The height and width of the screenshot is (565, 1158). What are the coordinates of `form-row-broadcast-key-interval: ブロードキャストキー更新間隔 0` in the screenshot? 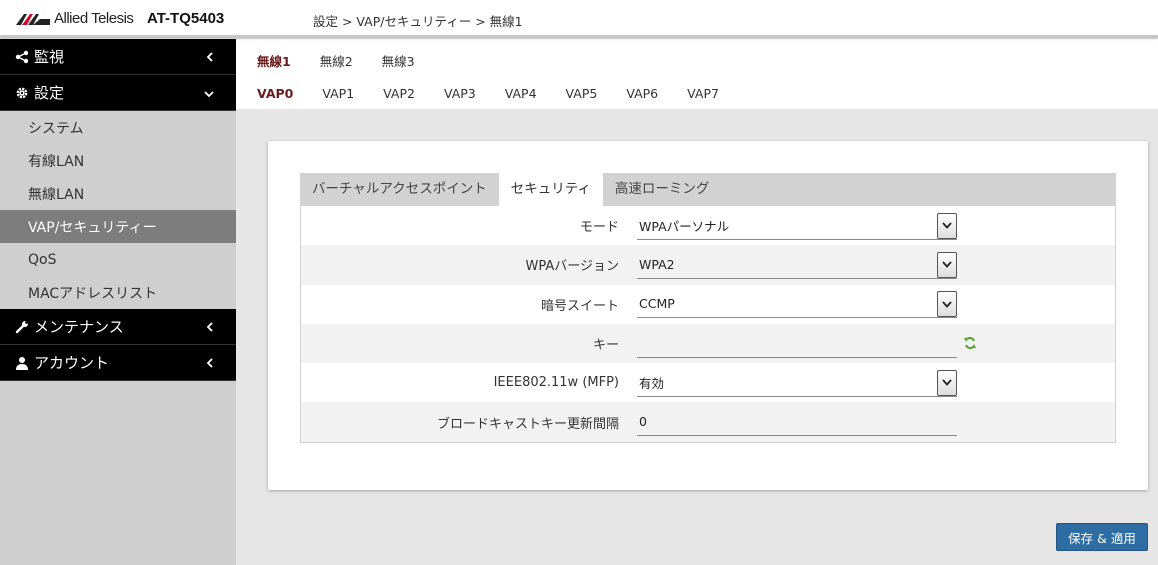 It's located at (708, 422).